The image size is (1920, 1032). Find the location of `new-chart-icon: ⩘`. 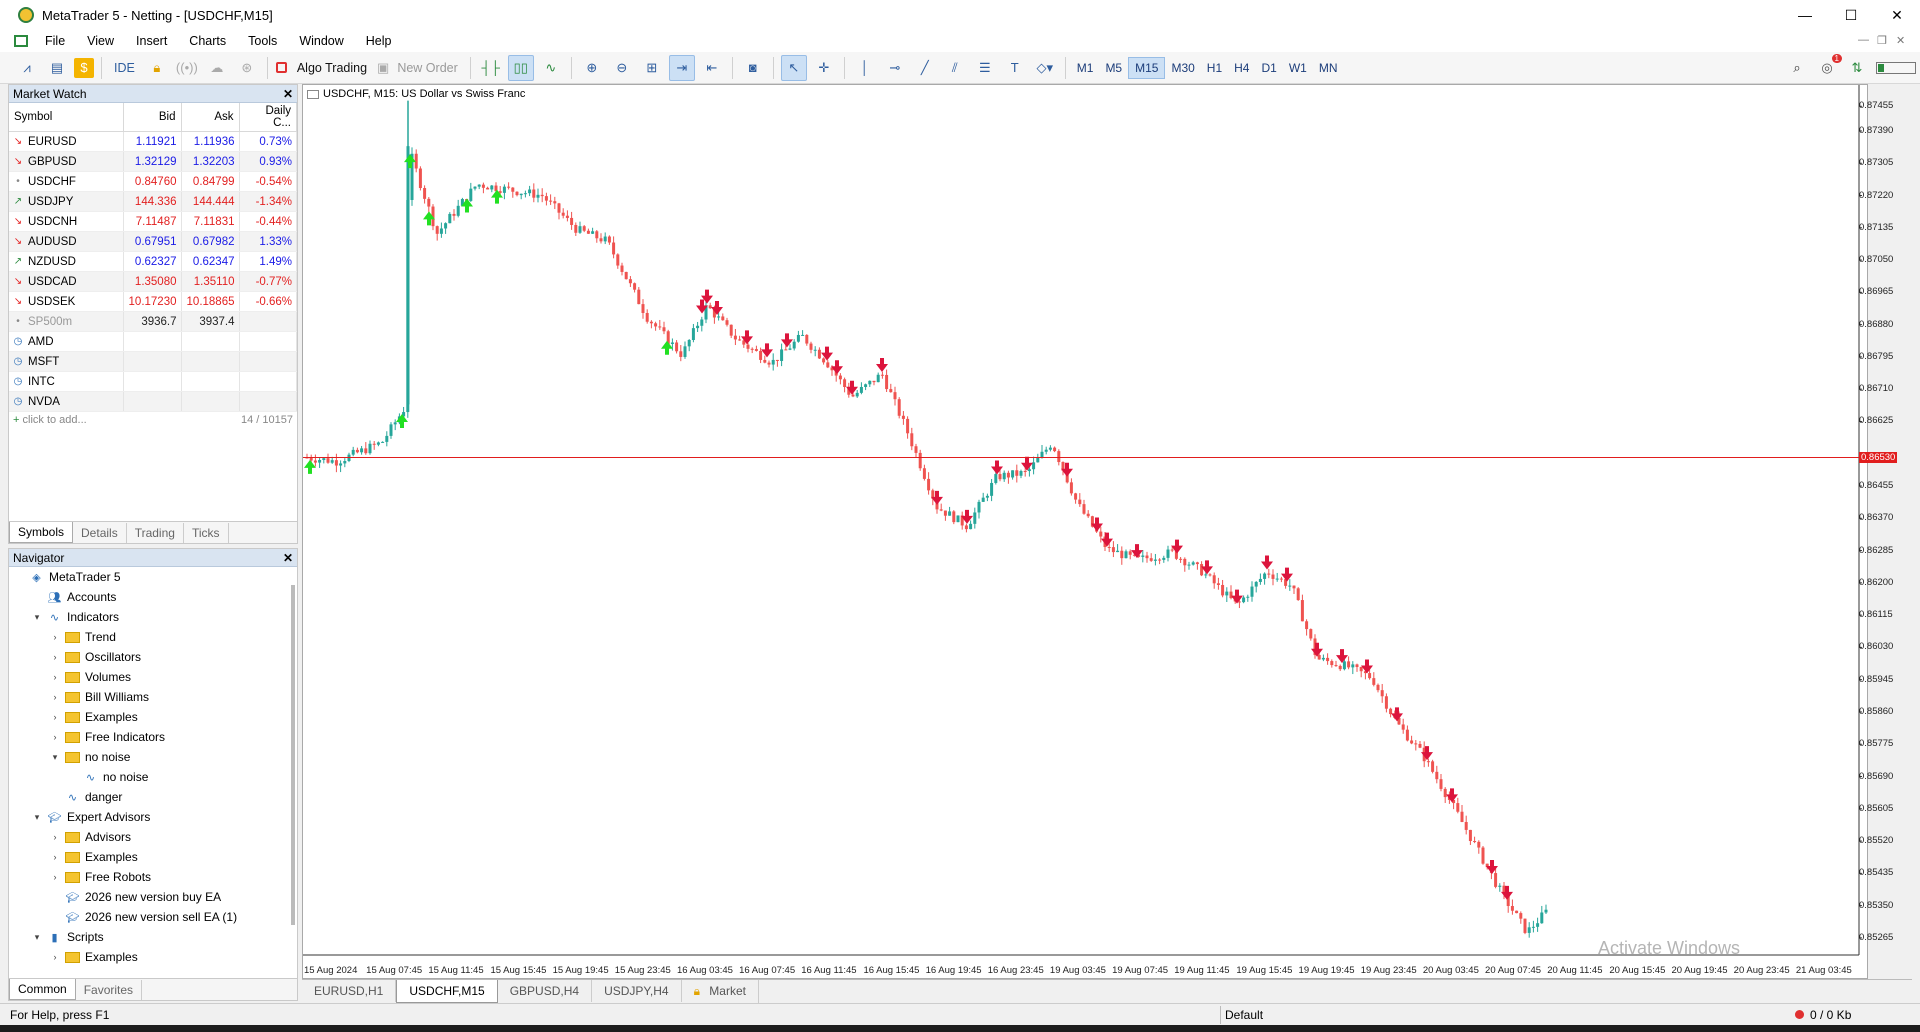

new-chart-icon: ⩘ is located at coordinates (27, 68).